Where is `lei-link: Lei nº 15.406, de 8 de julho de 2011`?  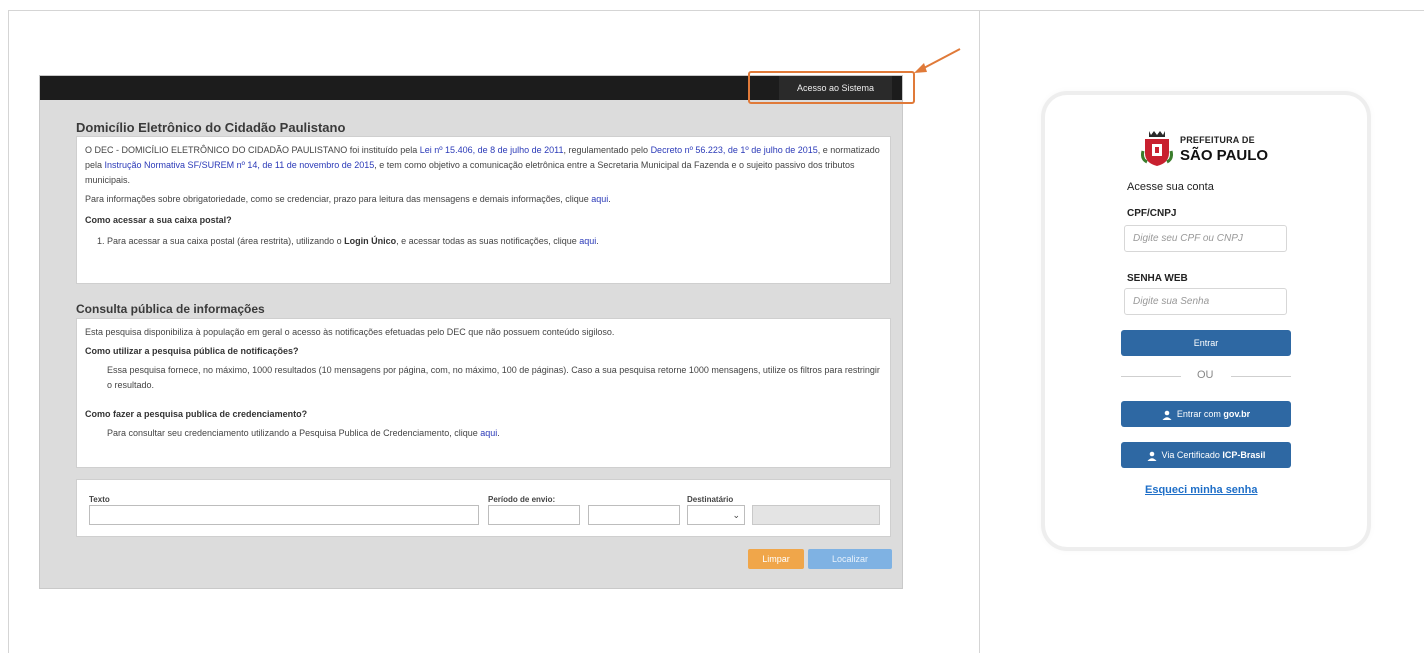
lei-link: Lei nº 15.406, de 8 de julho de 2011 is located at coordinates (492, 150).